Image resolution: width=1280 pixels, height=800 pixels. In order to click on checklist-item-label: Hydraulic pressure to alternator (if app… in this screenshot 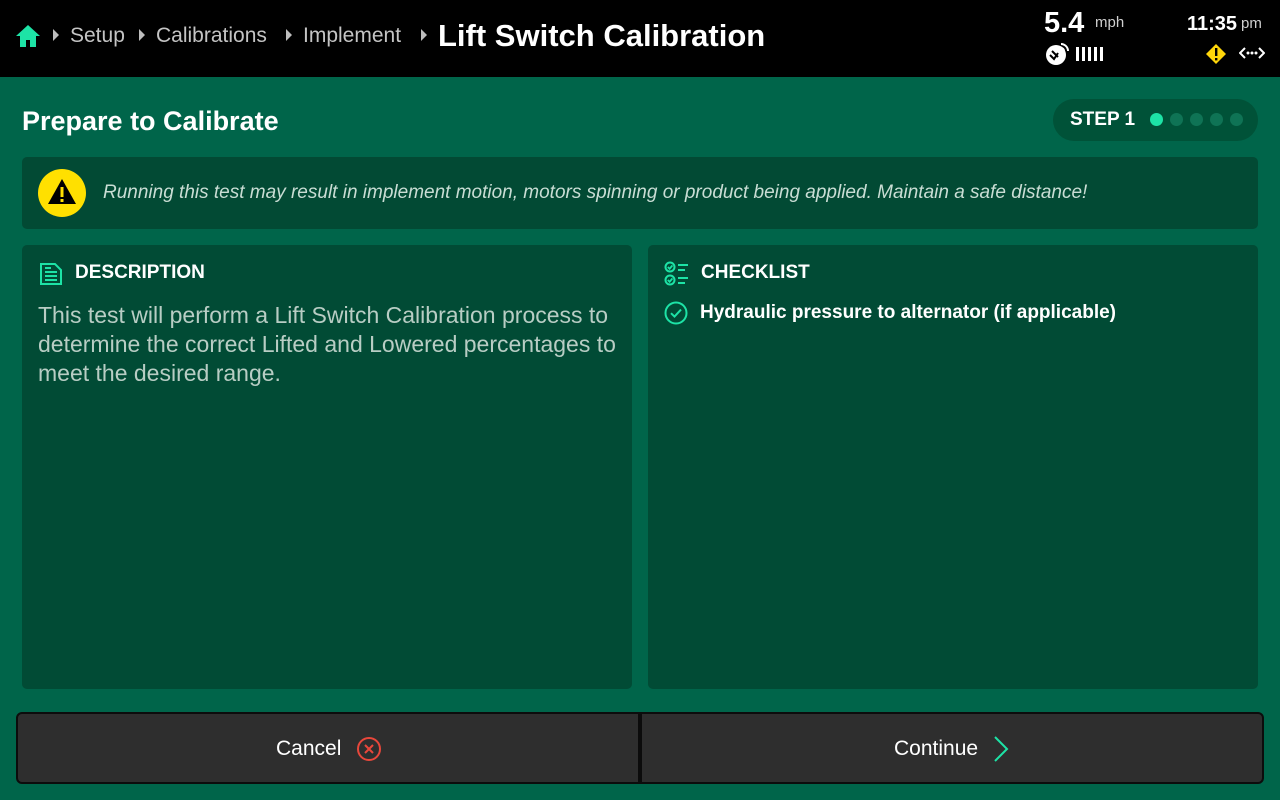, I will do `click(908, 312)`.